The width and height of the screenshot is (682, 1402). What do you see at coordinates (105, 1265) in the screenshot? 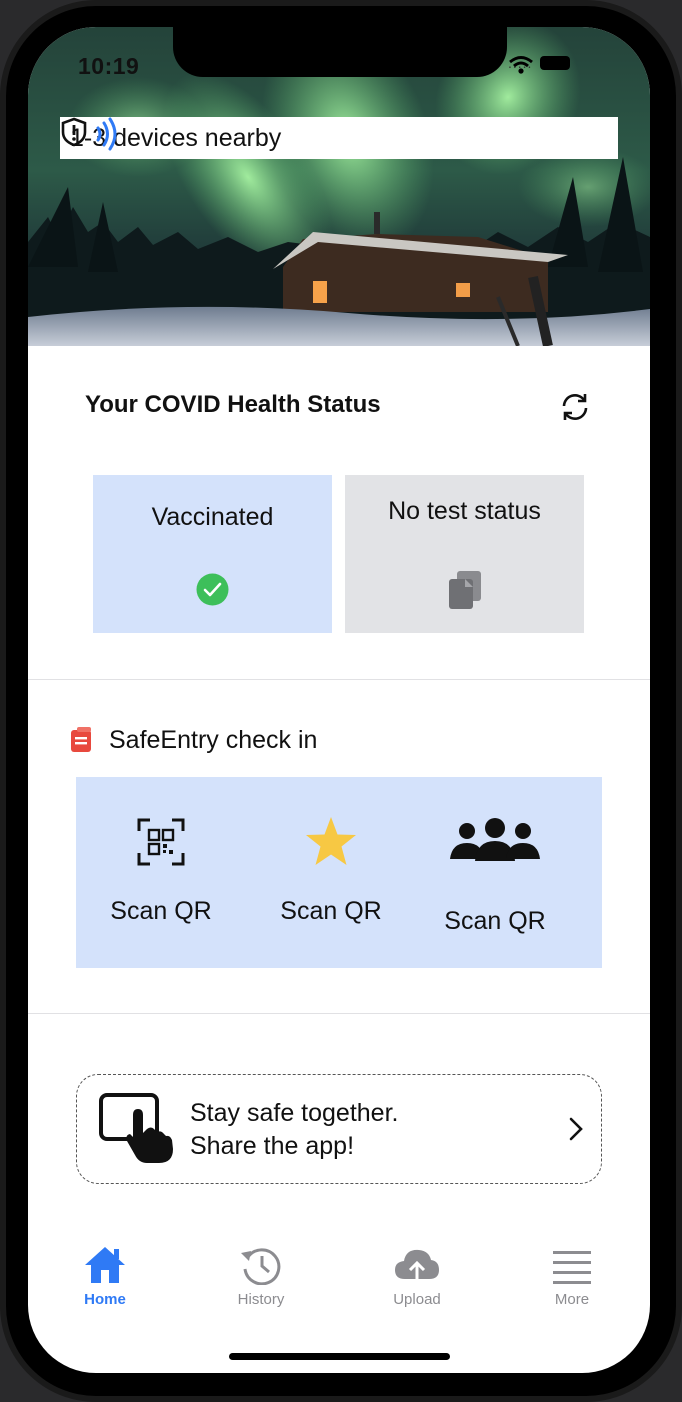
I see `home-icon` at bounding box center [105, 1265].